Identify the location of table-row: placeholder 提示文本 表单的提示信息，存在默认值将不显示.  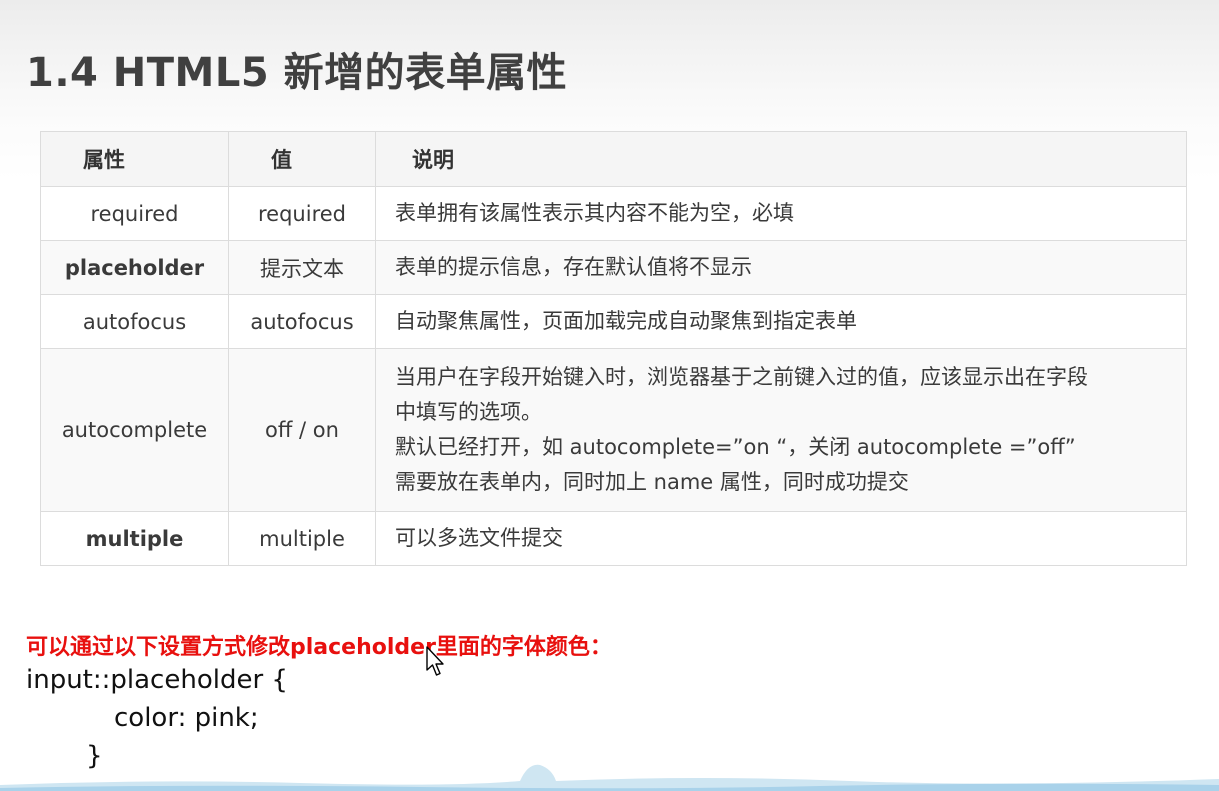
(613, 267).